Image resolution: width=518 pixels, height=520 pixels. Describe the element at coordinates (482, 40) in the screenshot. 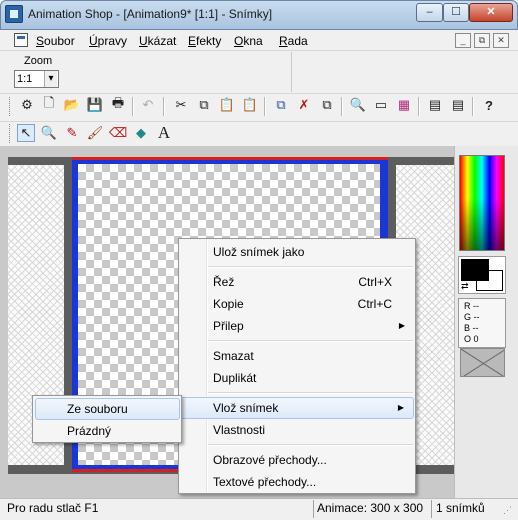

I see `mdi-restore-button: ⧉` at that location.